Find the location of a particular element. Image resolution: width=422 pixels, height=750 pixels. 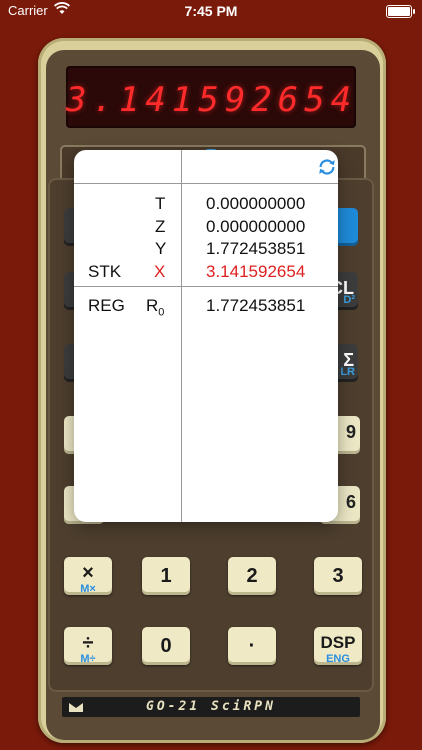

header-divider is located at coordinates (206, 183).